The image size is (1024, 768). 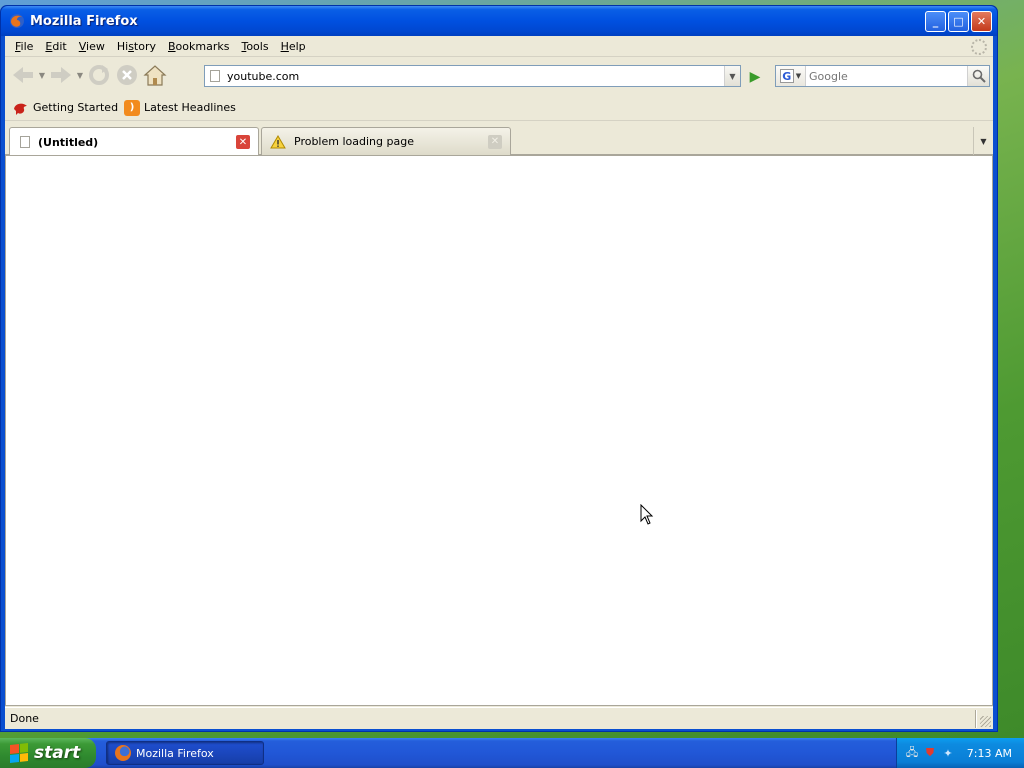 I want to click on stop-icon, so click(x=127, y=75).